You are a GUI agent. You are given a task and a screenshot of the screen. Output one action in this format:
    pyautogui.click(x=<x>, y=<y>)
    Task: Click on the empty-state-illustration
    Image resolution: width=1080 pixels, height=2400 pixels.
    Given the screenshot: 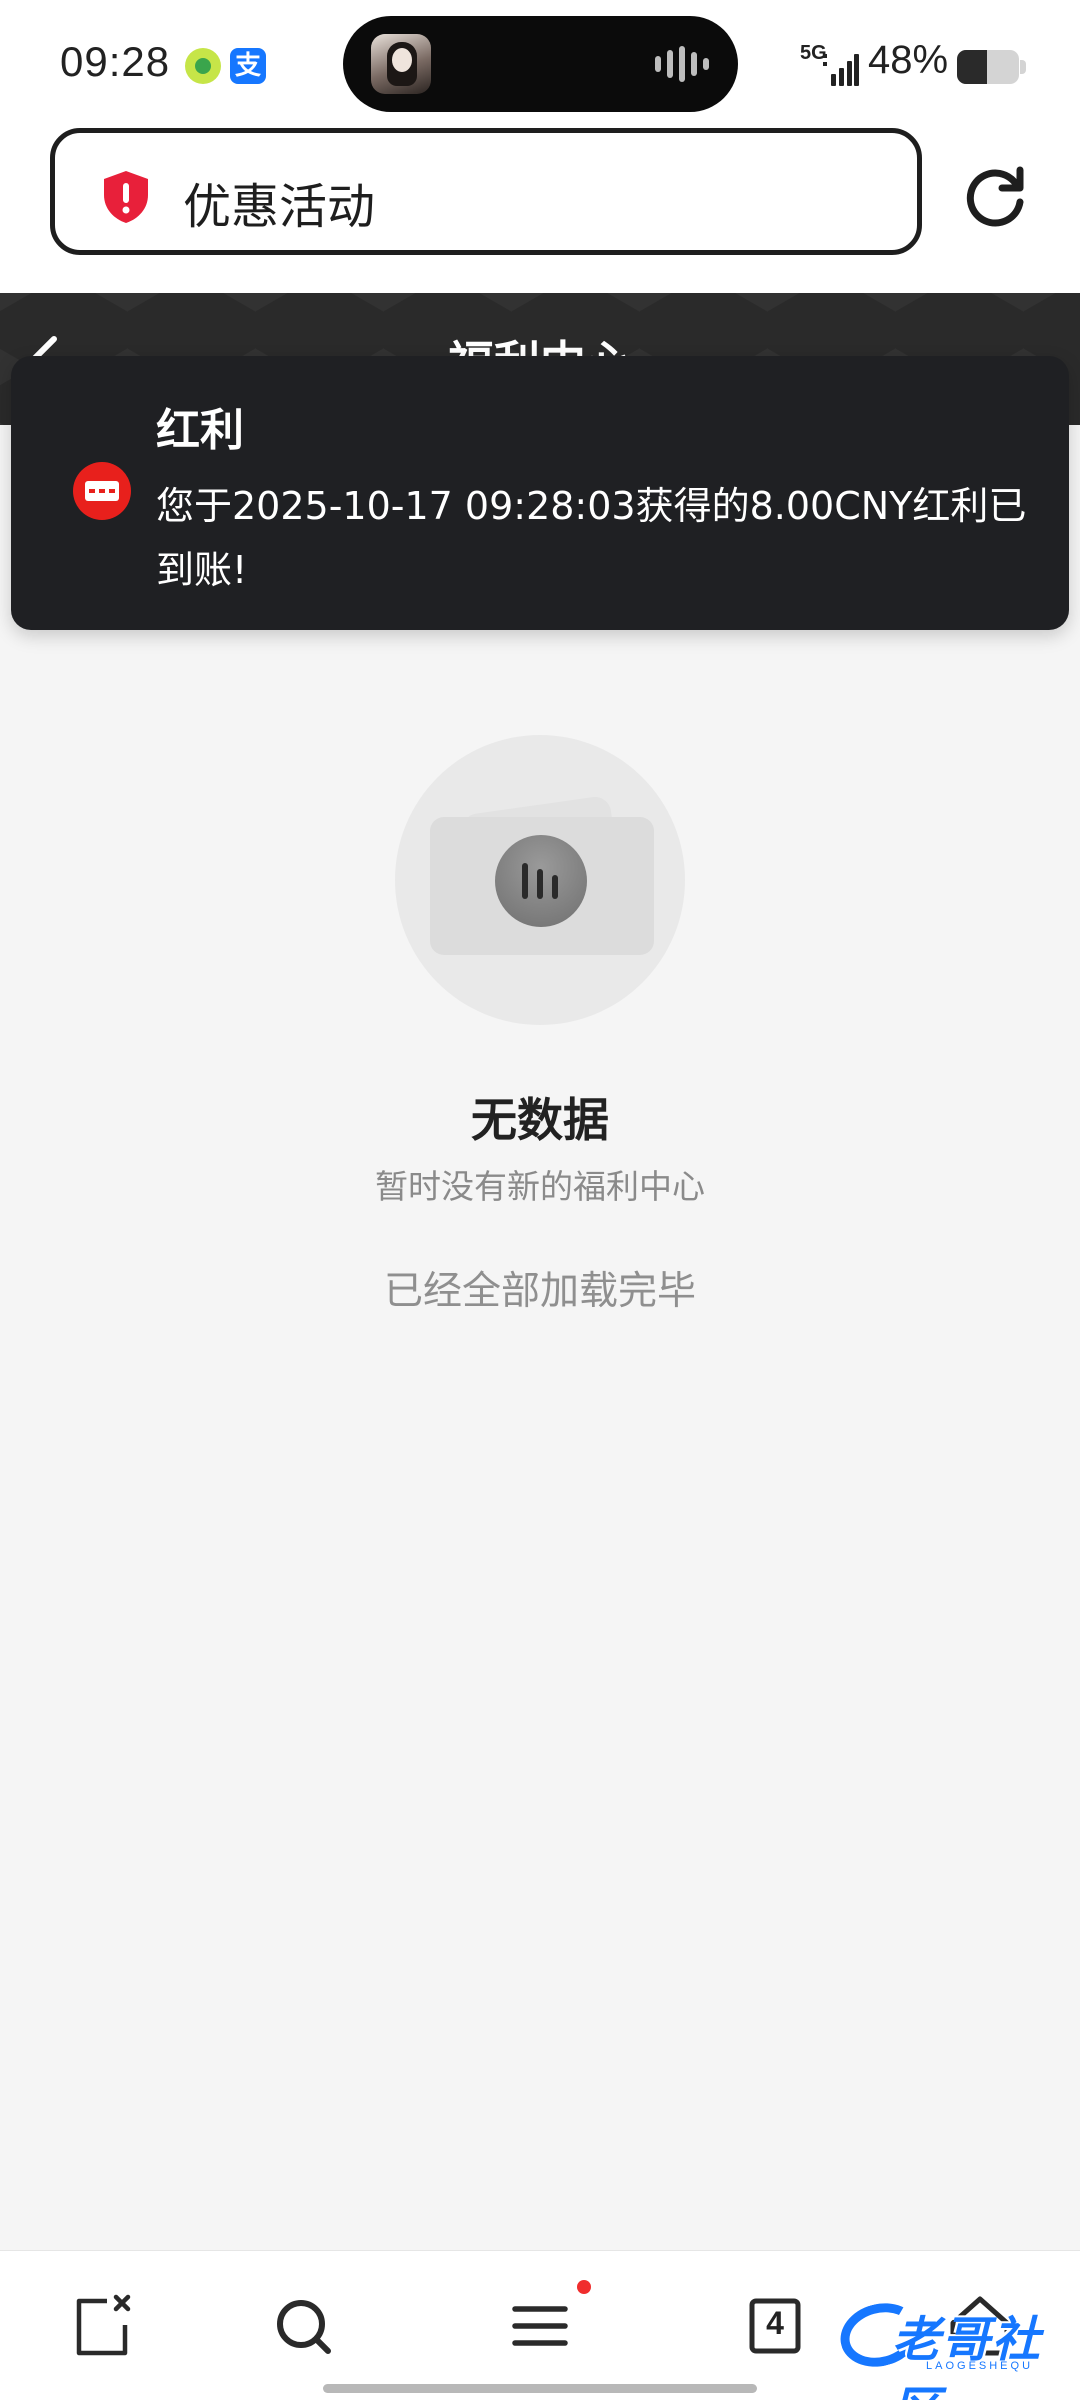 What is the action you would take?
    pyautogui.click(x=540, y=880)
    